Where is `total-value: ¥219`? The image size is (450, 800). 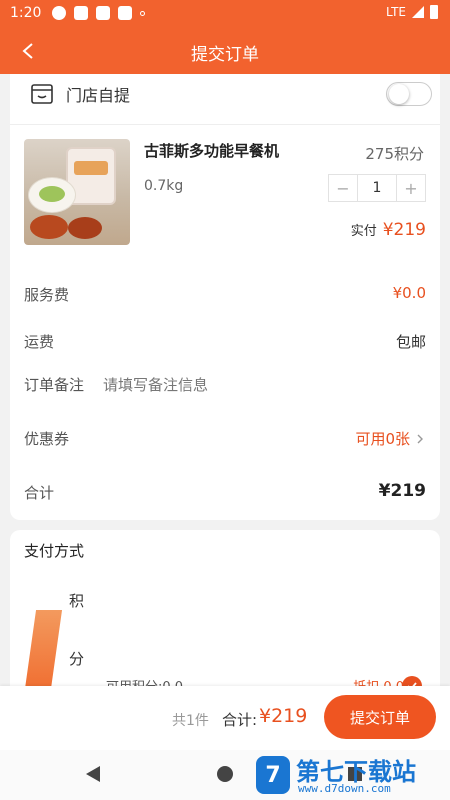 total-value: ¥219 is located at coordinates (402, 491).